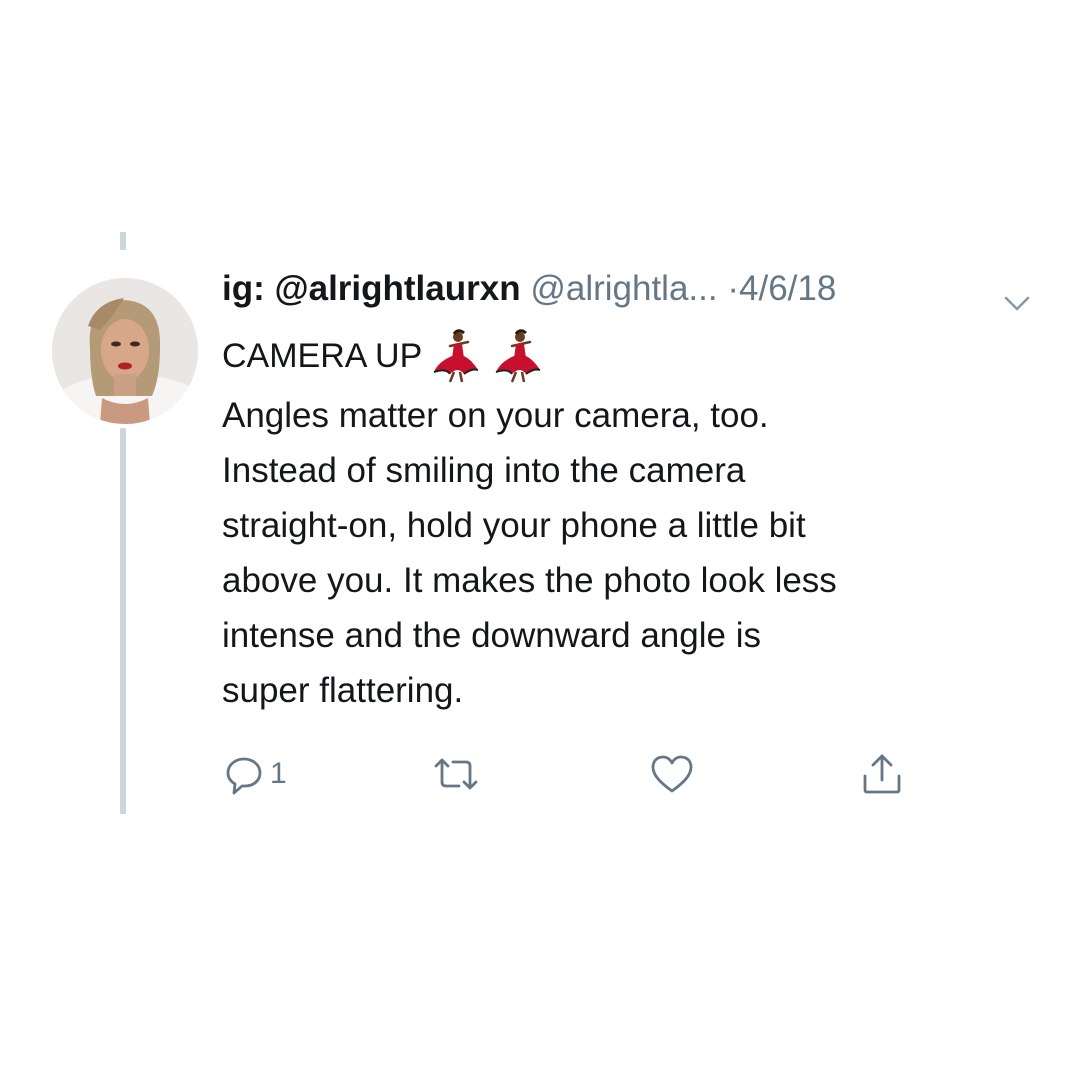  What do you see at coordinates (495, 415) in the screenshot?
I see `tweet-body-line: Angles matter on your camera, too.` at bounding box center [495, 415].